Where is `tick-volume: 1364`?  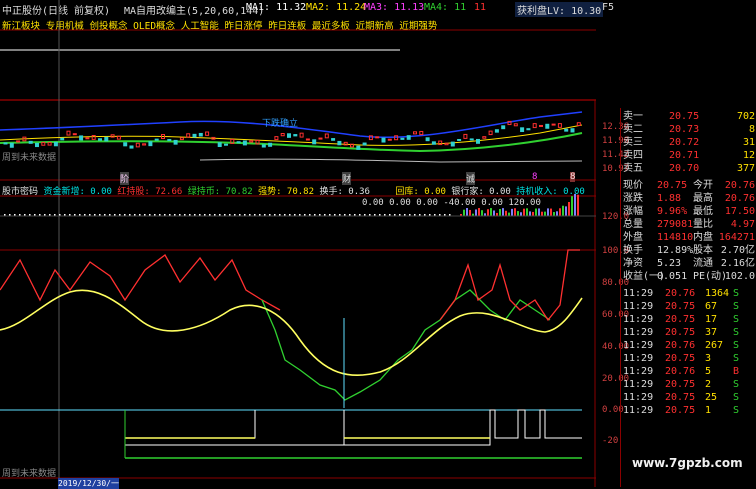 tick-volume: 1364 is located at coordinates (717, 293).